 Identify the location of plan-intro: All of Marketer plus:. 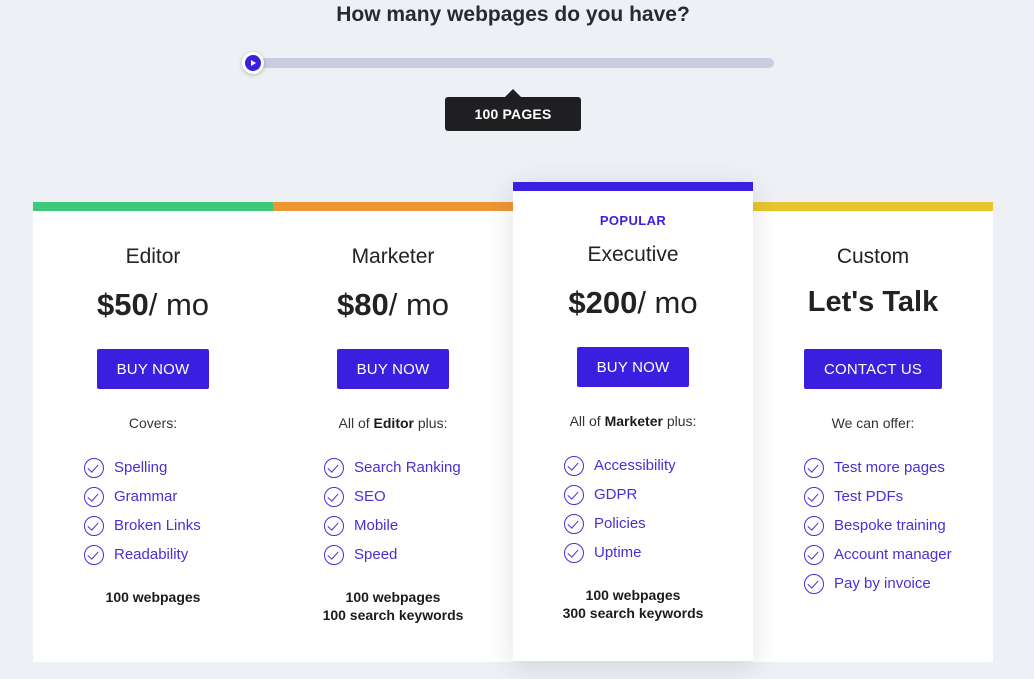
(633, 421).